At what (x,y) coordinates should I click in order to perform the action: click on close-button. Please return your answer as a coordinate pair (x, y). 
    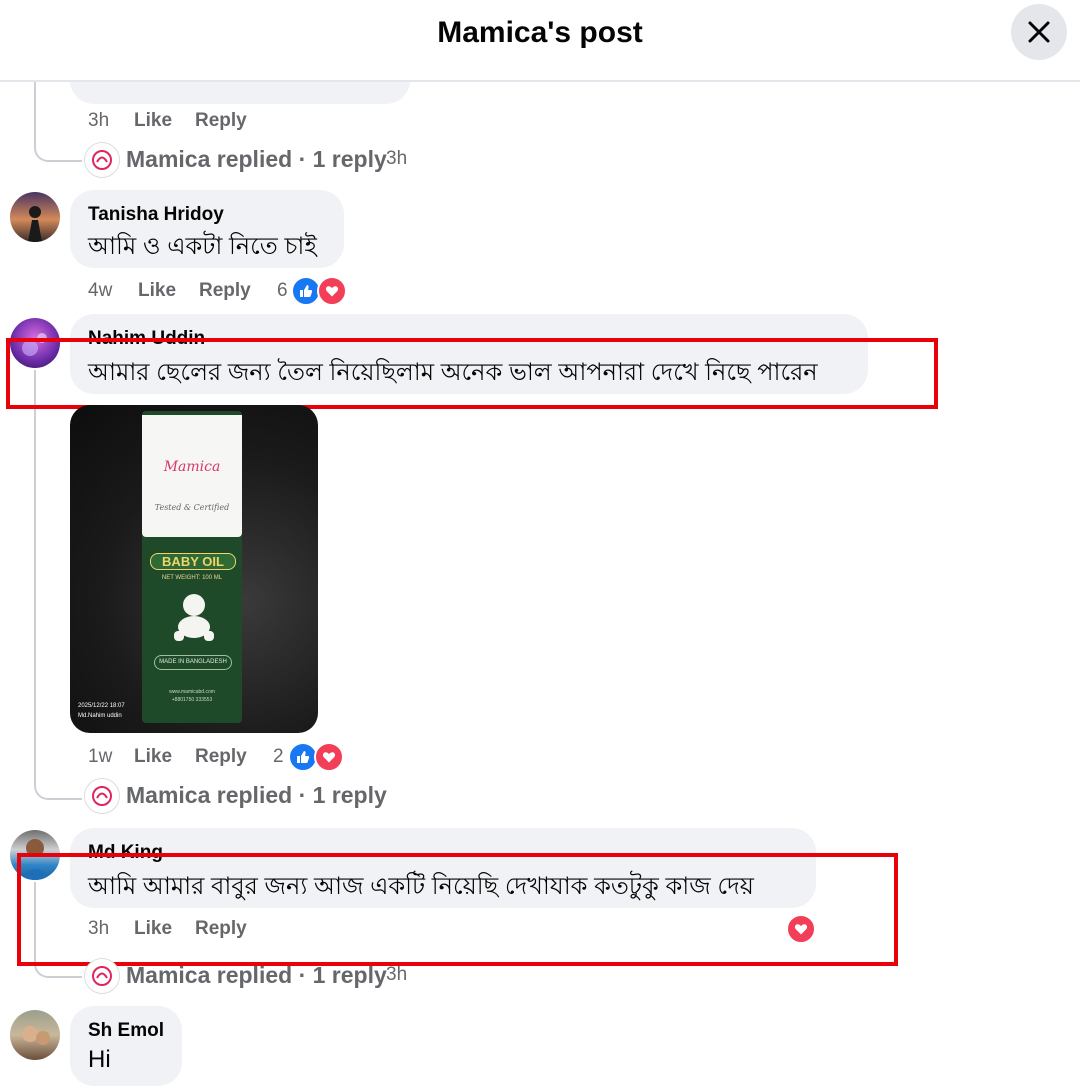
    Looking at the image, I should click on (1039, 32).